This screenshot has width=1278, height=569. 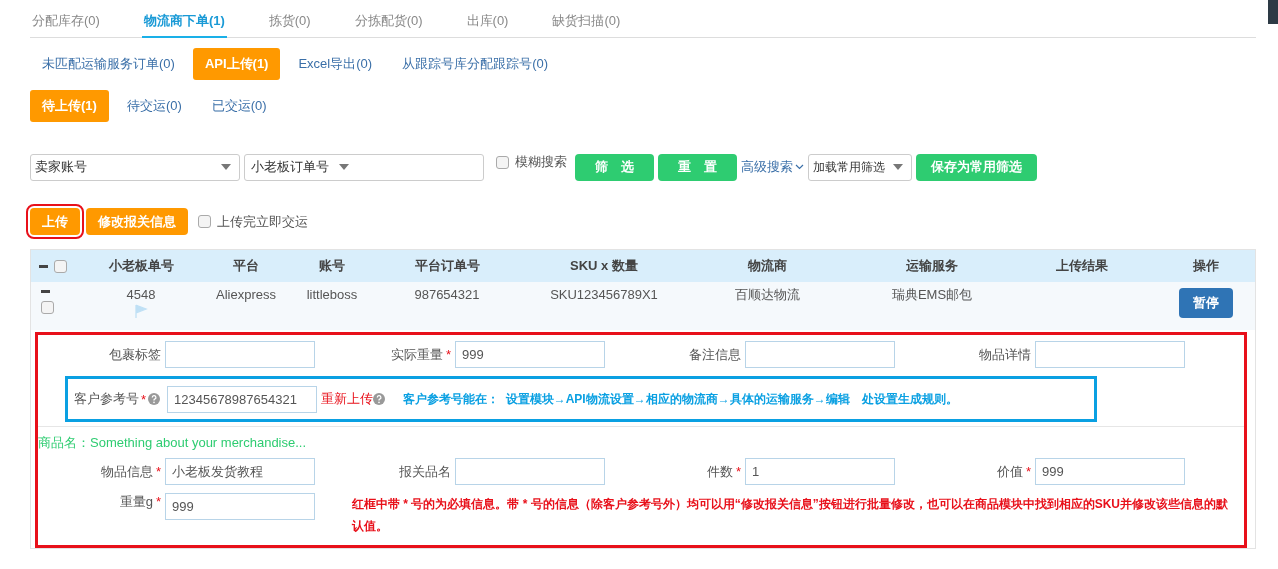 What do you see at coordinates (1013, 471) in the screenshot?
I see `field-label: 价值 *` at bounding box center [1013, 471].